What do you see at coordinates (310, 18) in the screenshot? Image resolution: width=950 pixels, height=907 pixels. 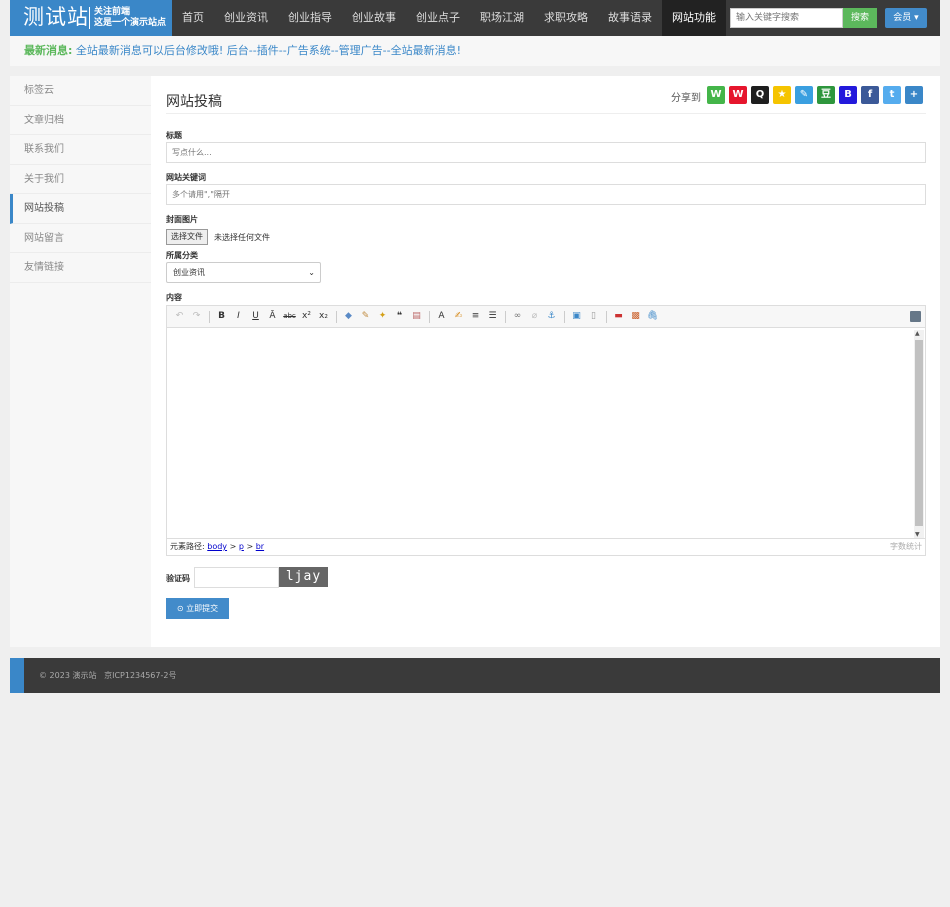 I see `nav-item-guide: 创业指导` at bounding box center [310, 18].